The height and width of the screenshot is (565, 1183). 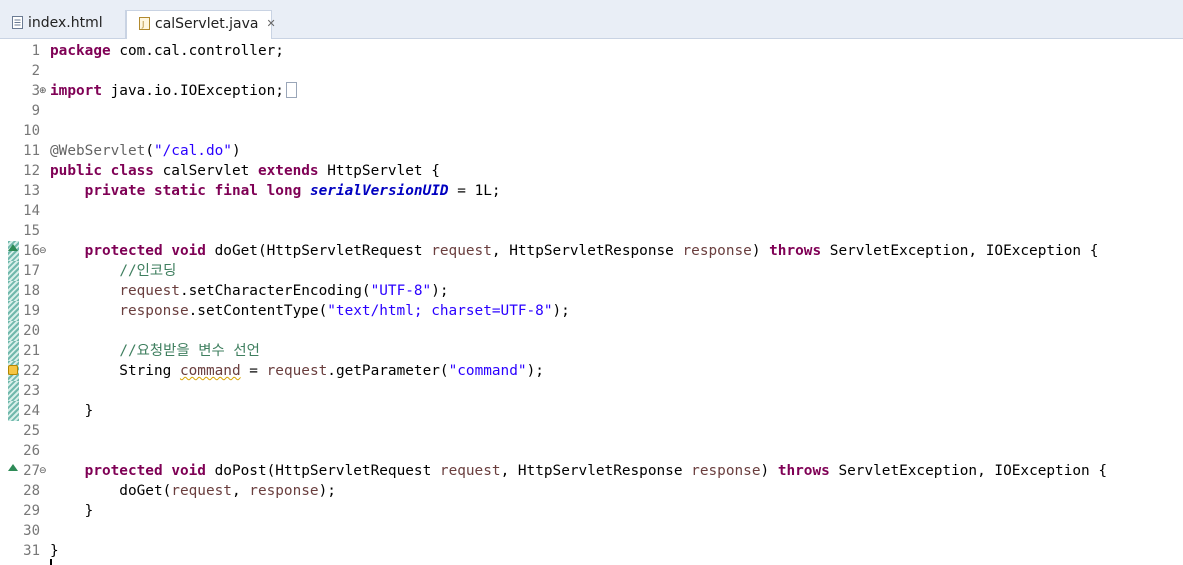 What do you see at coordinates (43, 91) in the screenshot?
I see `expand-fold-icon: ⊕` at bounding box center [43, 91].